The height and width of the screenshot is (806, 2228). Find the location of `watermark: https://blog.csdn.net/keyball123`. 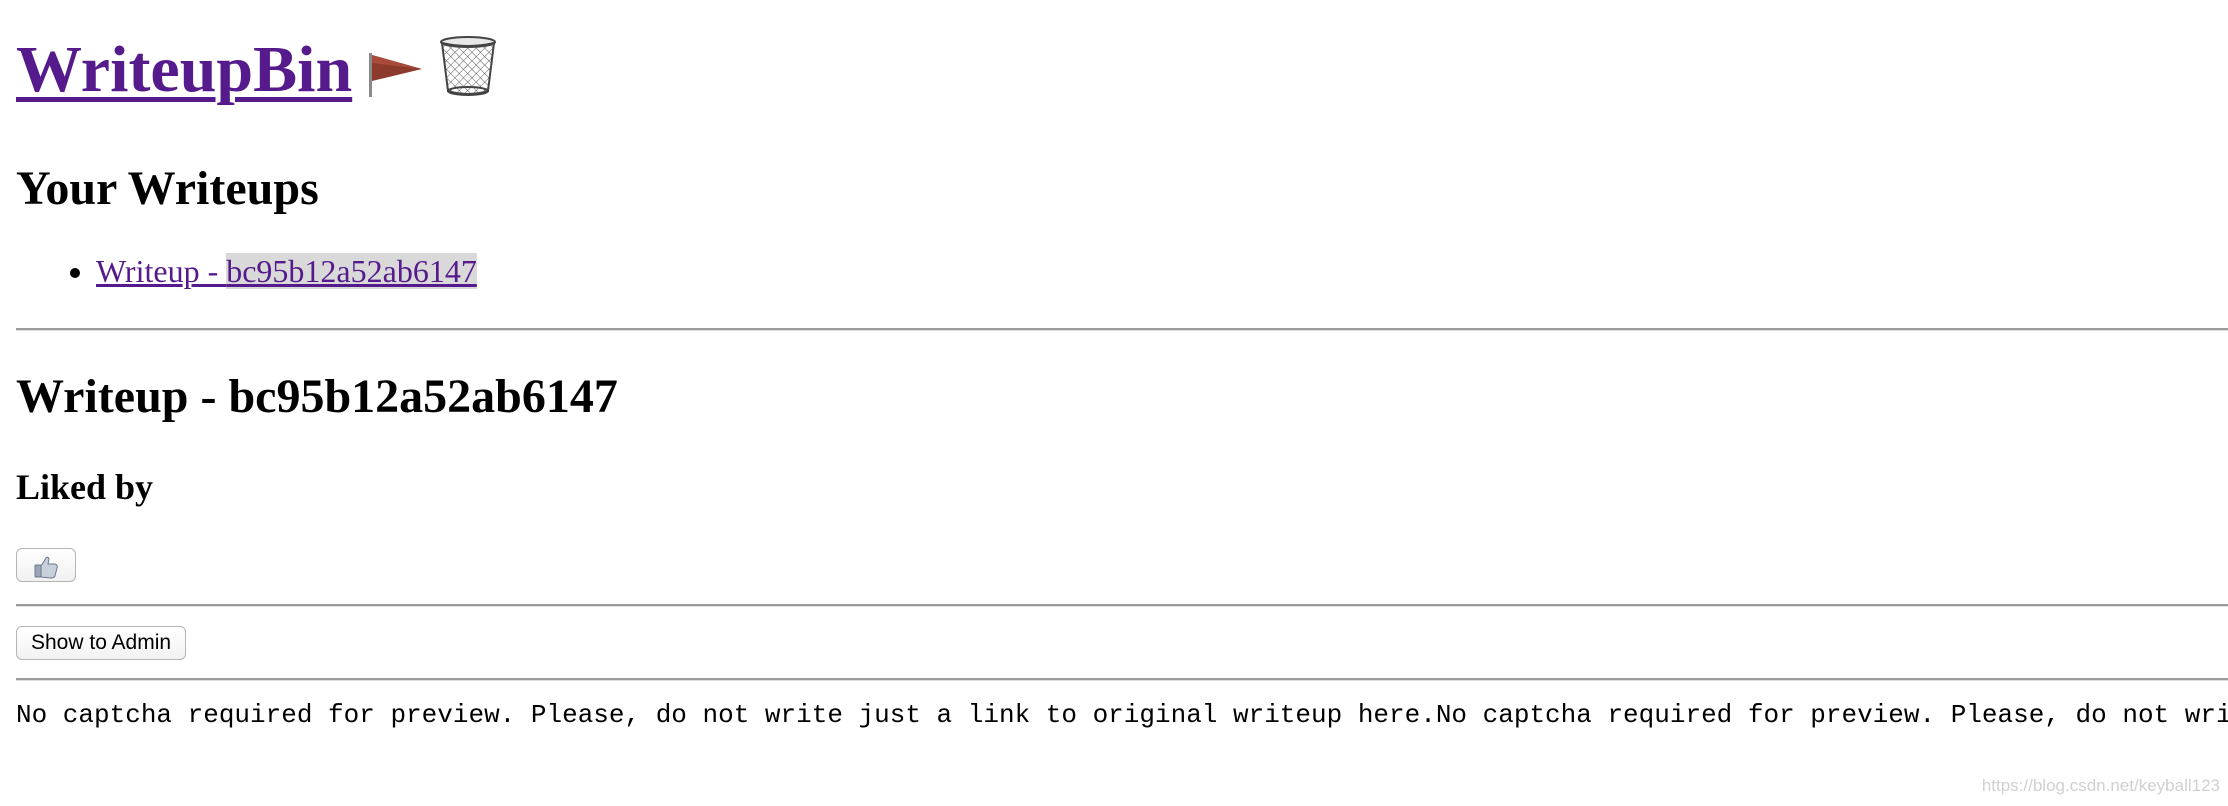

watermark: https://blog.csdn.net/keyball123 is located at coordinates (2100, 785).